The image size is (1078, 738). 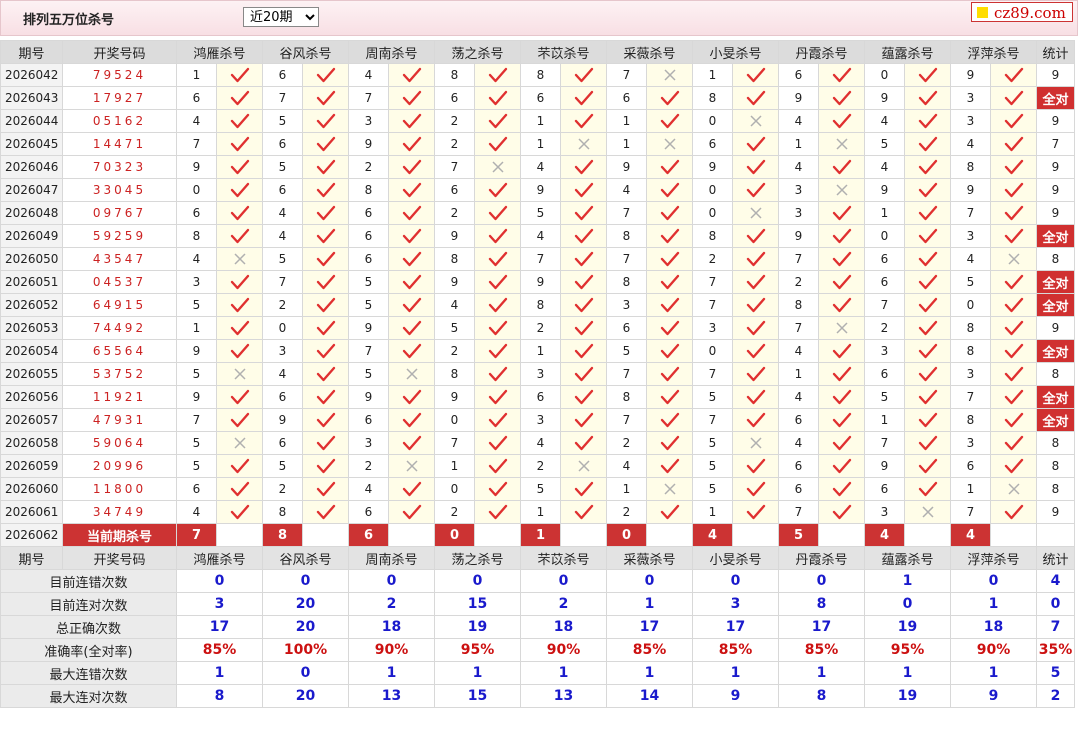 I want to click on issue-number: 2026060, so click(x=31, y=489).